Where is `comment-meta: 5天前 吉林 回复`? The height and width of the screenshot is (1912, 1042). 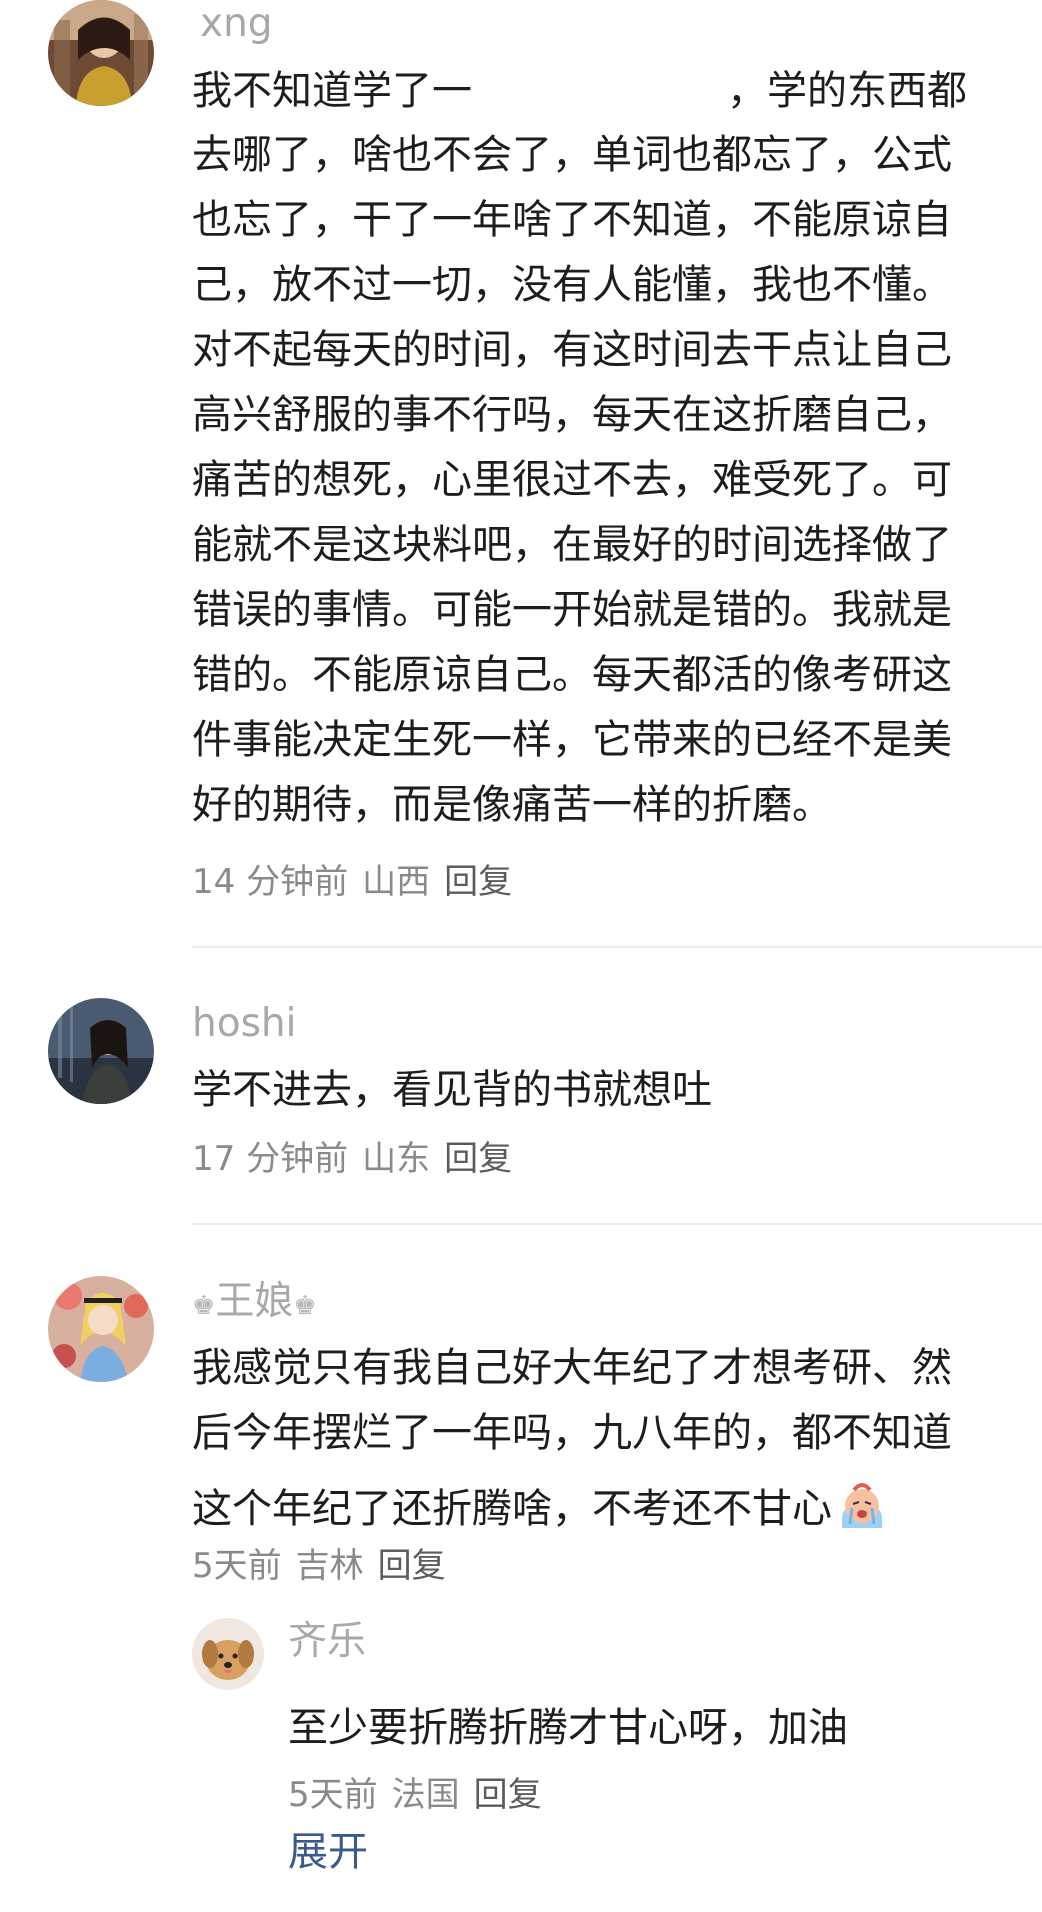 comment-meta: 5天前 吉林 回复 is located at coordinates (326, 1566).